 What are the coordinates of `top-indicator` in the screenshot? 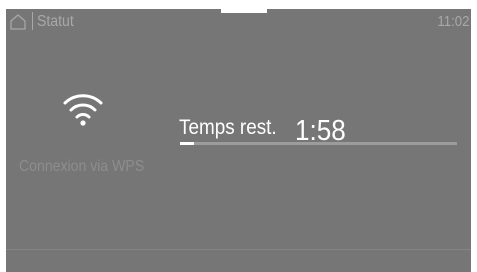 It's located at (244, 11).